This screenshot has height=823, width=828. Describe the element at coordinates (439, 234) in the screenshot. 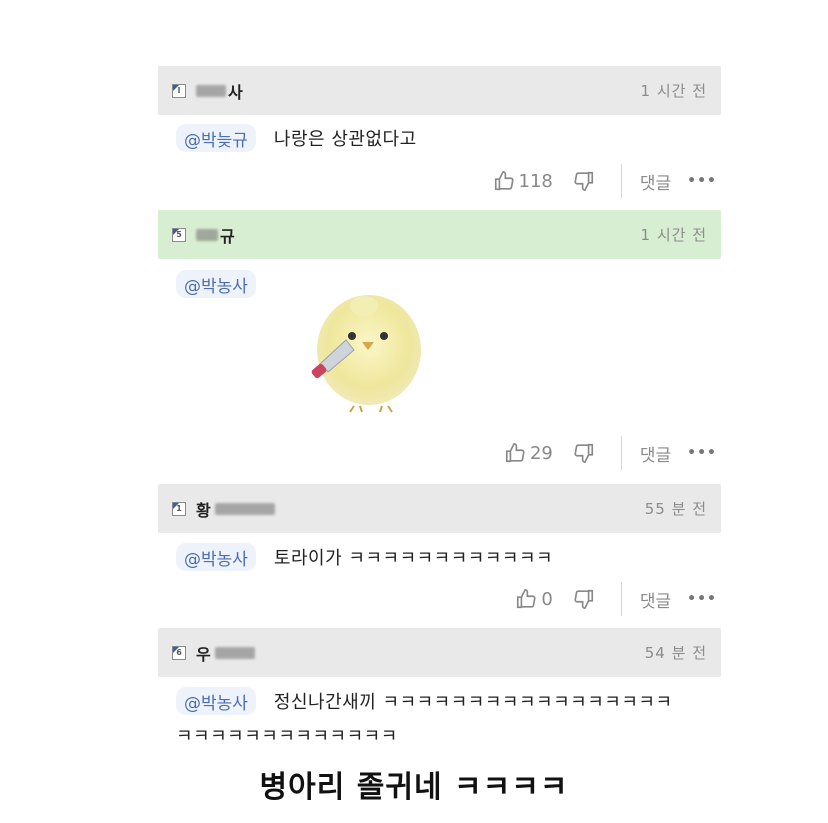

I see `comment-header-highlighted: 5 규 1 시간 전` at that location.